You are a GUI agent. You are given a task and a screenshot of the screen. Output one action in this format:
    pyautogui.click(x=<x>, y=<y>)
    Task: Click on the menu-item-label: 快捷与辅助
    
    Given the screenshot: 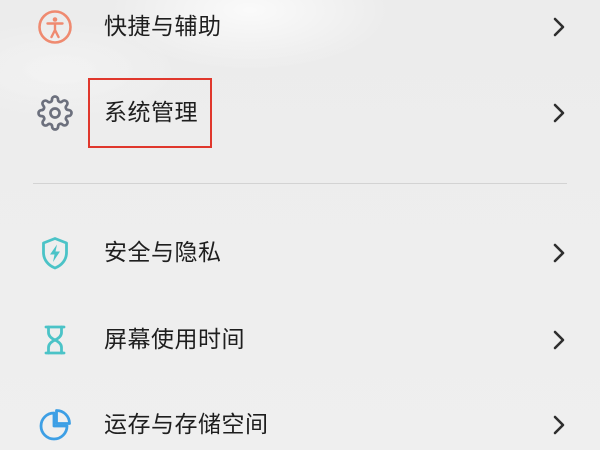 What is the action you would take?
    pyautogui.click(x=163, y=27)
    